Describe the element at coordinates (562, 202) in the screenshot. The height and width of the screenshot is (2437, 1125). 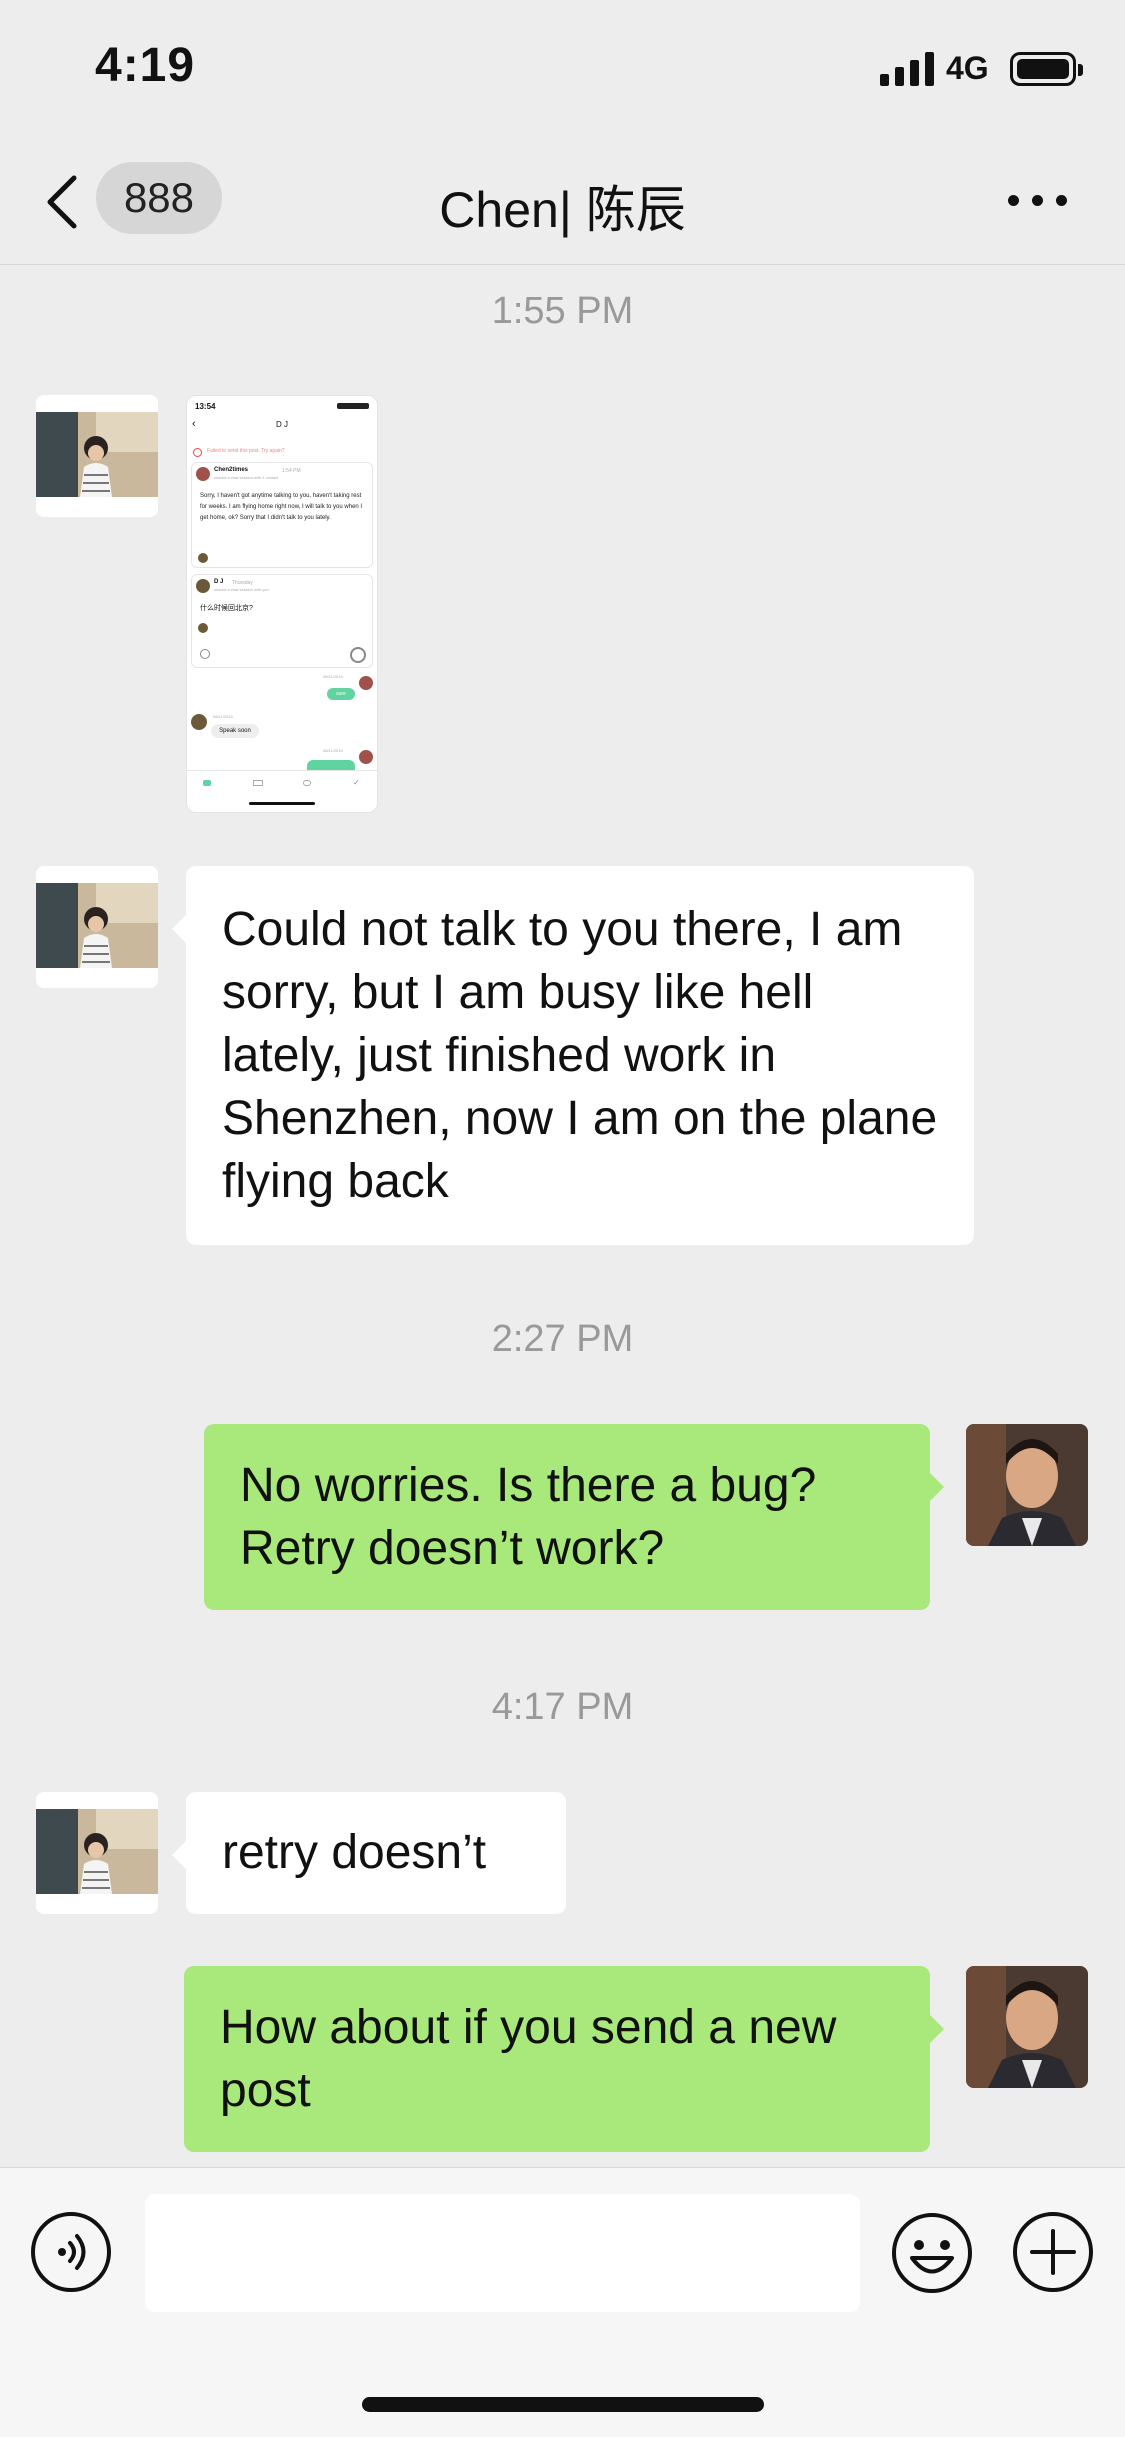
I see `chat-header: Chen| 陈辰 888` at that location.